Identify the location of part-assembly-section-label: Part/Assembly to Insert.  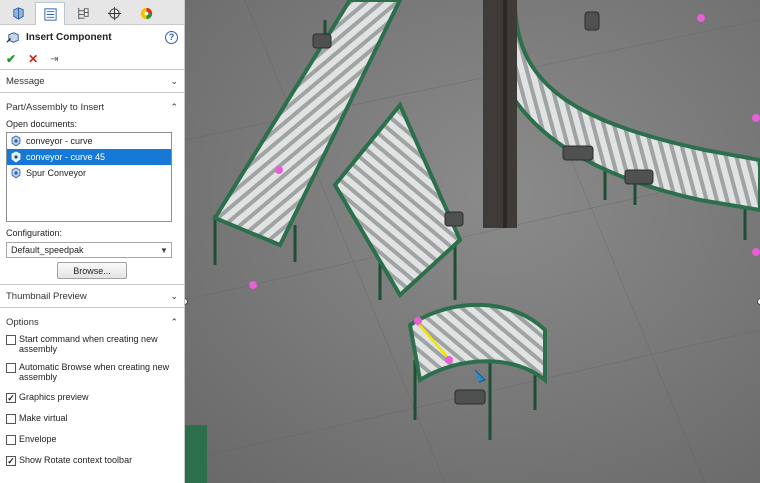
(55, 107).